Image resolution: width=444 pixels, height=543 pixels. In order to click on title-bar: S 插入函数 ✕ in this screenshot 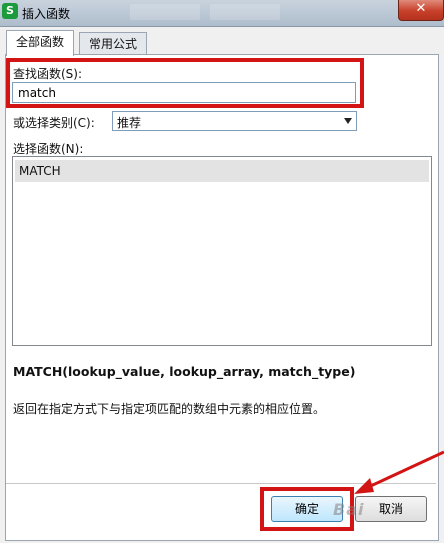, I will do `click(222, 13)`.